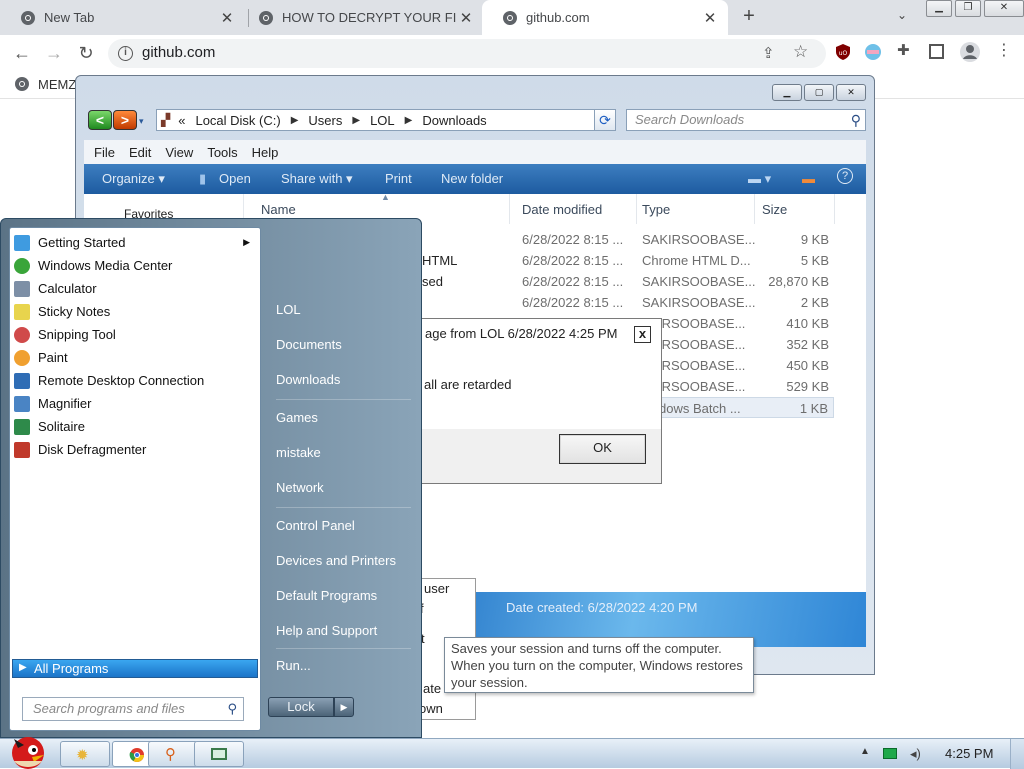 Image resolution: width=1024 pixels, height=769 pixels. What do you see at coordinates (104, 152) in the screenshot?
I see `menu-file: File` at bounding box center [104, 152].